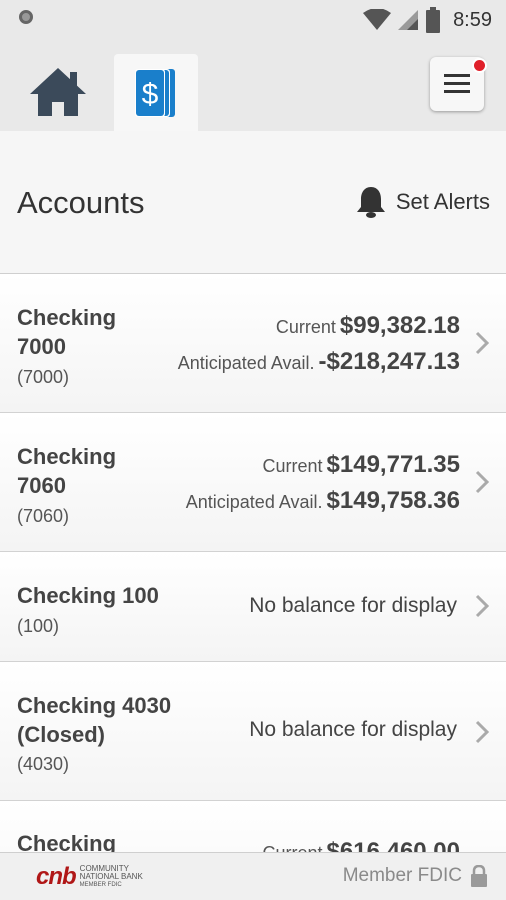  I want to click on account-name: Checking, so click(67, 841).